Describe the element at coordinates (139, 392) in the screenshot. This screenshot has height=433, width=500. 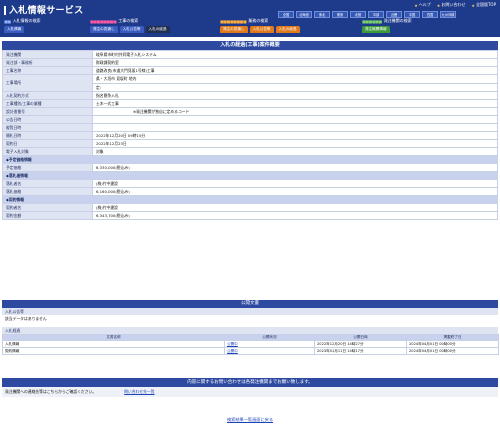
I see `contact-list-link: 問い合わせ先一覧` at that location.